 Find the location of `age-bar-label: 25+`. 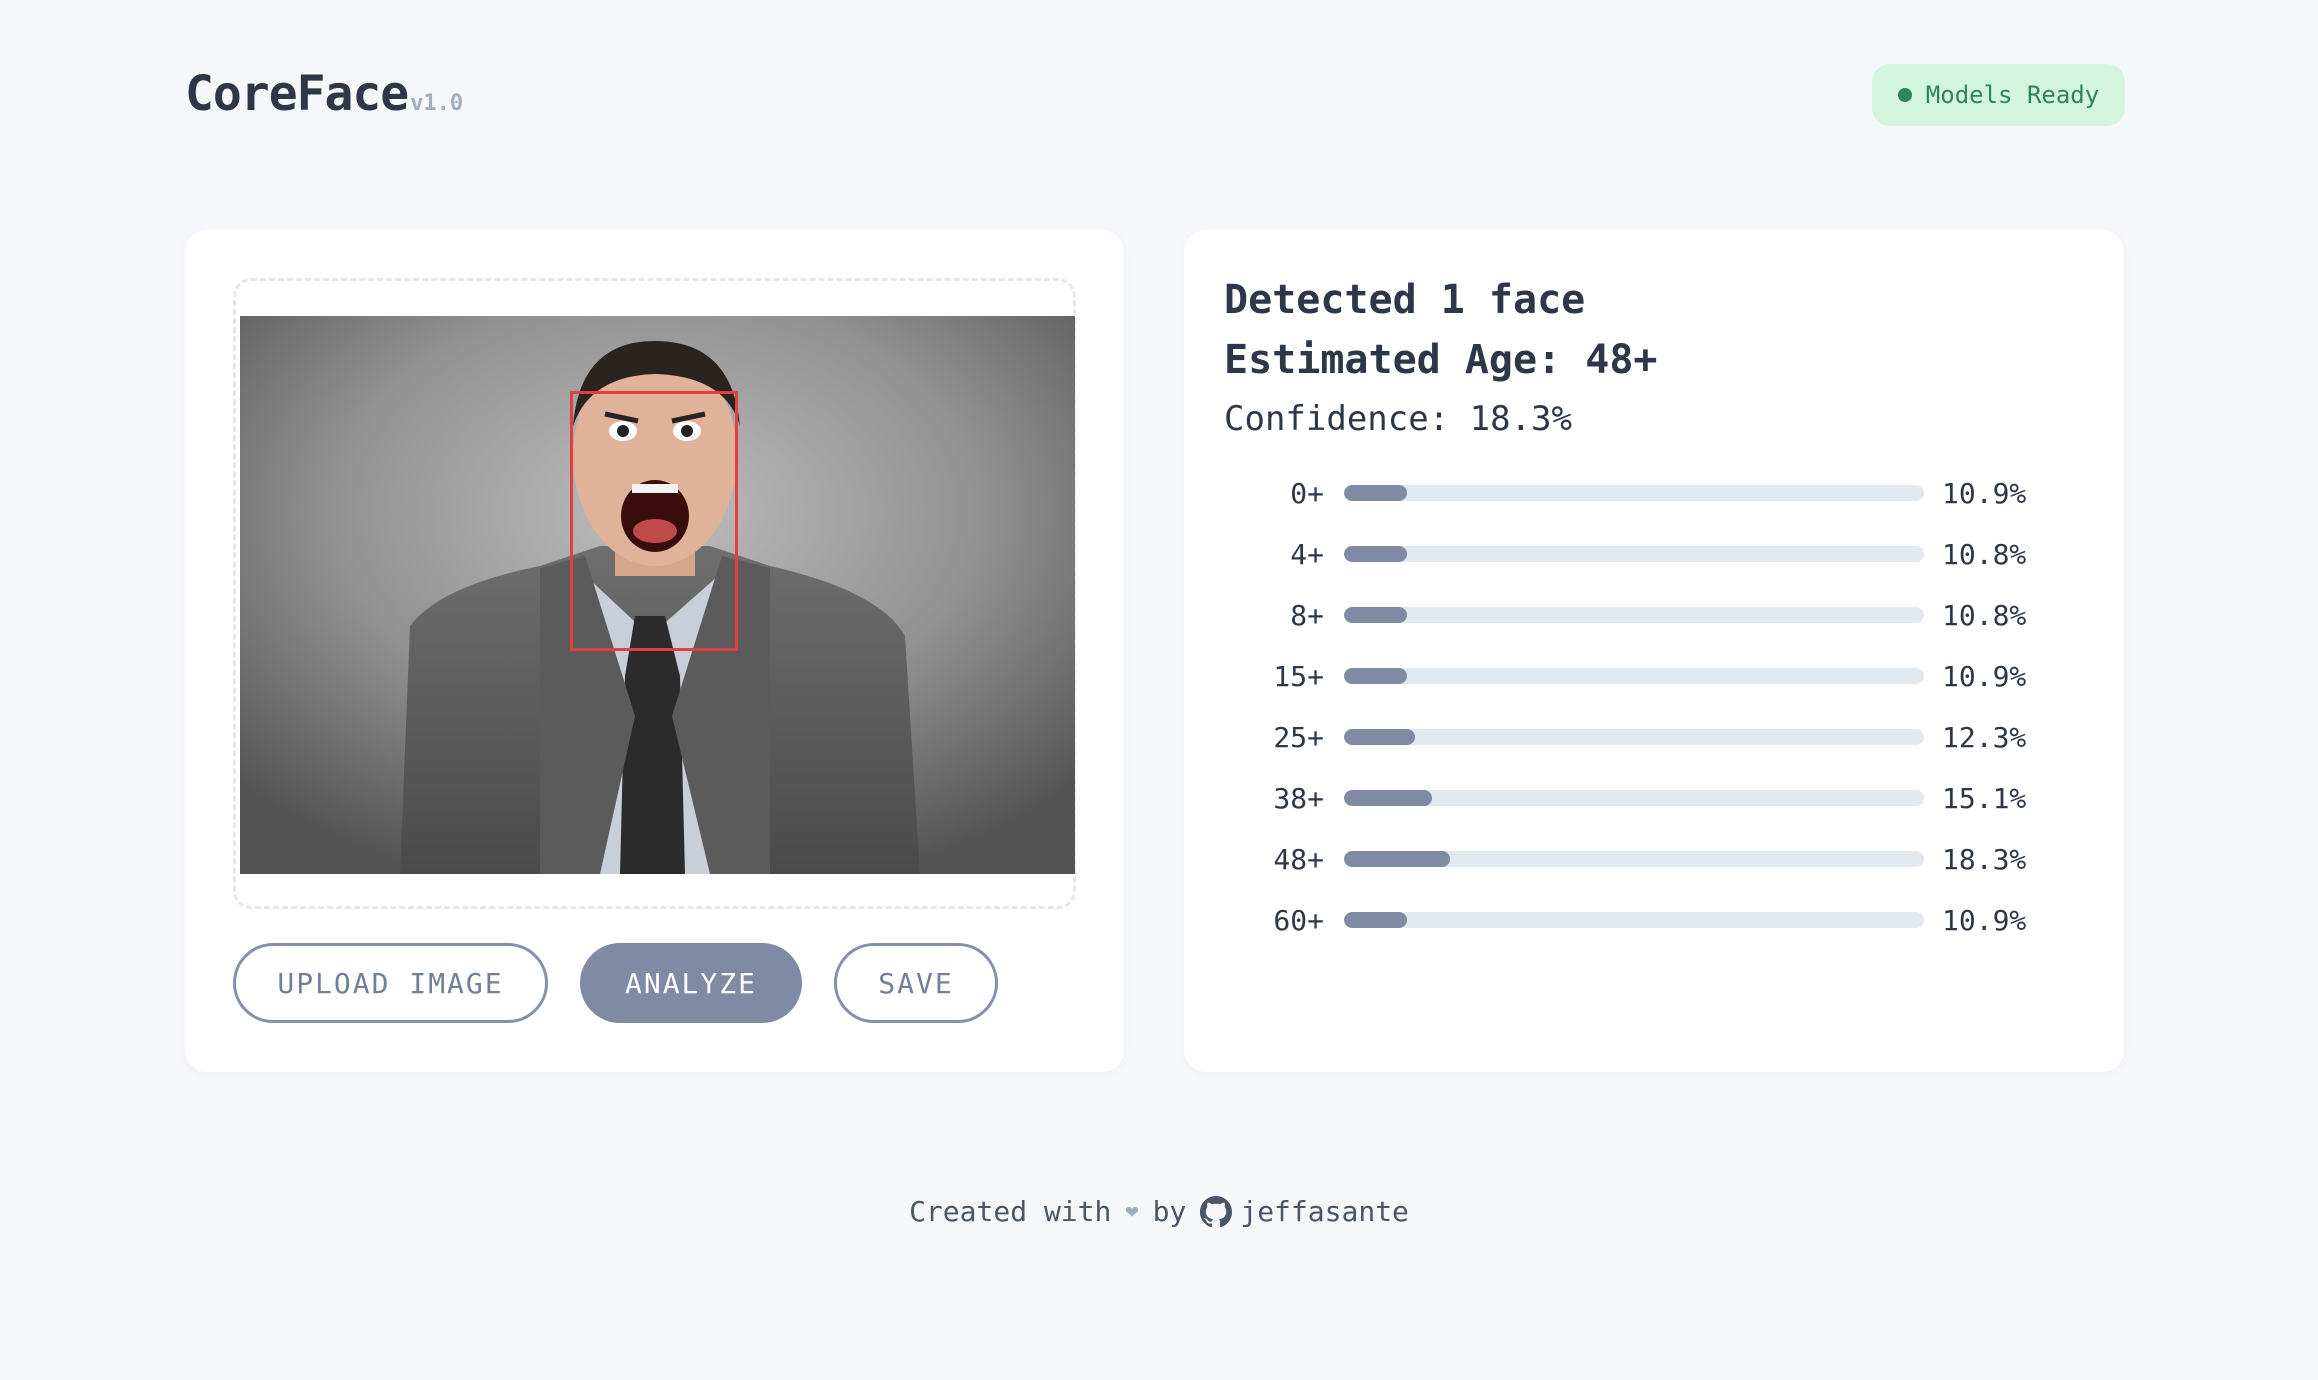

age-bar-label: 25+ is located at coordinates (1298, 737).